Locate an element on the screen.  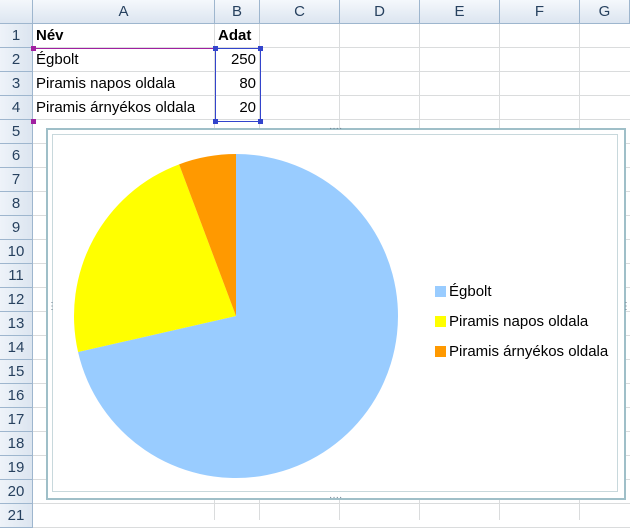
row-header-14: 14 is located at coordinates (16, 348).